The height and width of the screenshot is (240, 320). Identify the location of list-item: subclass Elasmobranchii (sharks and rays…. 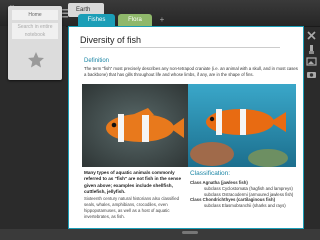
(245, 206).